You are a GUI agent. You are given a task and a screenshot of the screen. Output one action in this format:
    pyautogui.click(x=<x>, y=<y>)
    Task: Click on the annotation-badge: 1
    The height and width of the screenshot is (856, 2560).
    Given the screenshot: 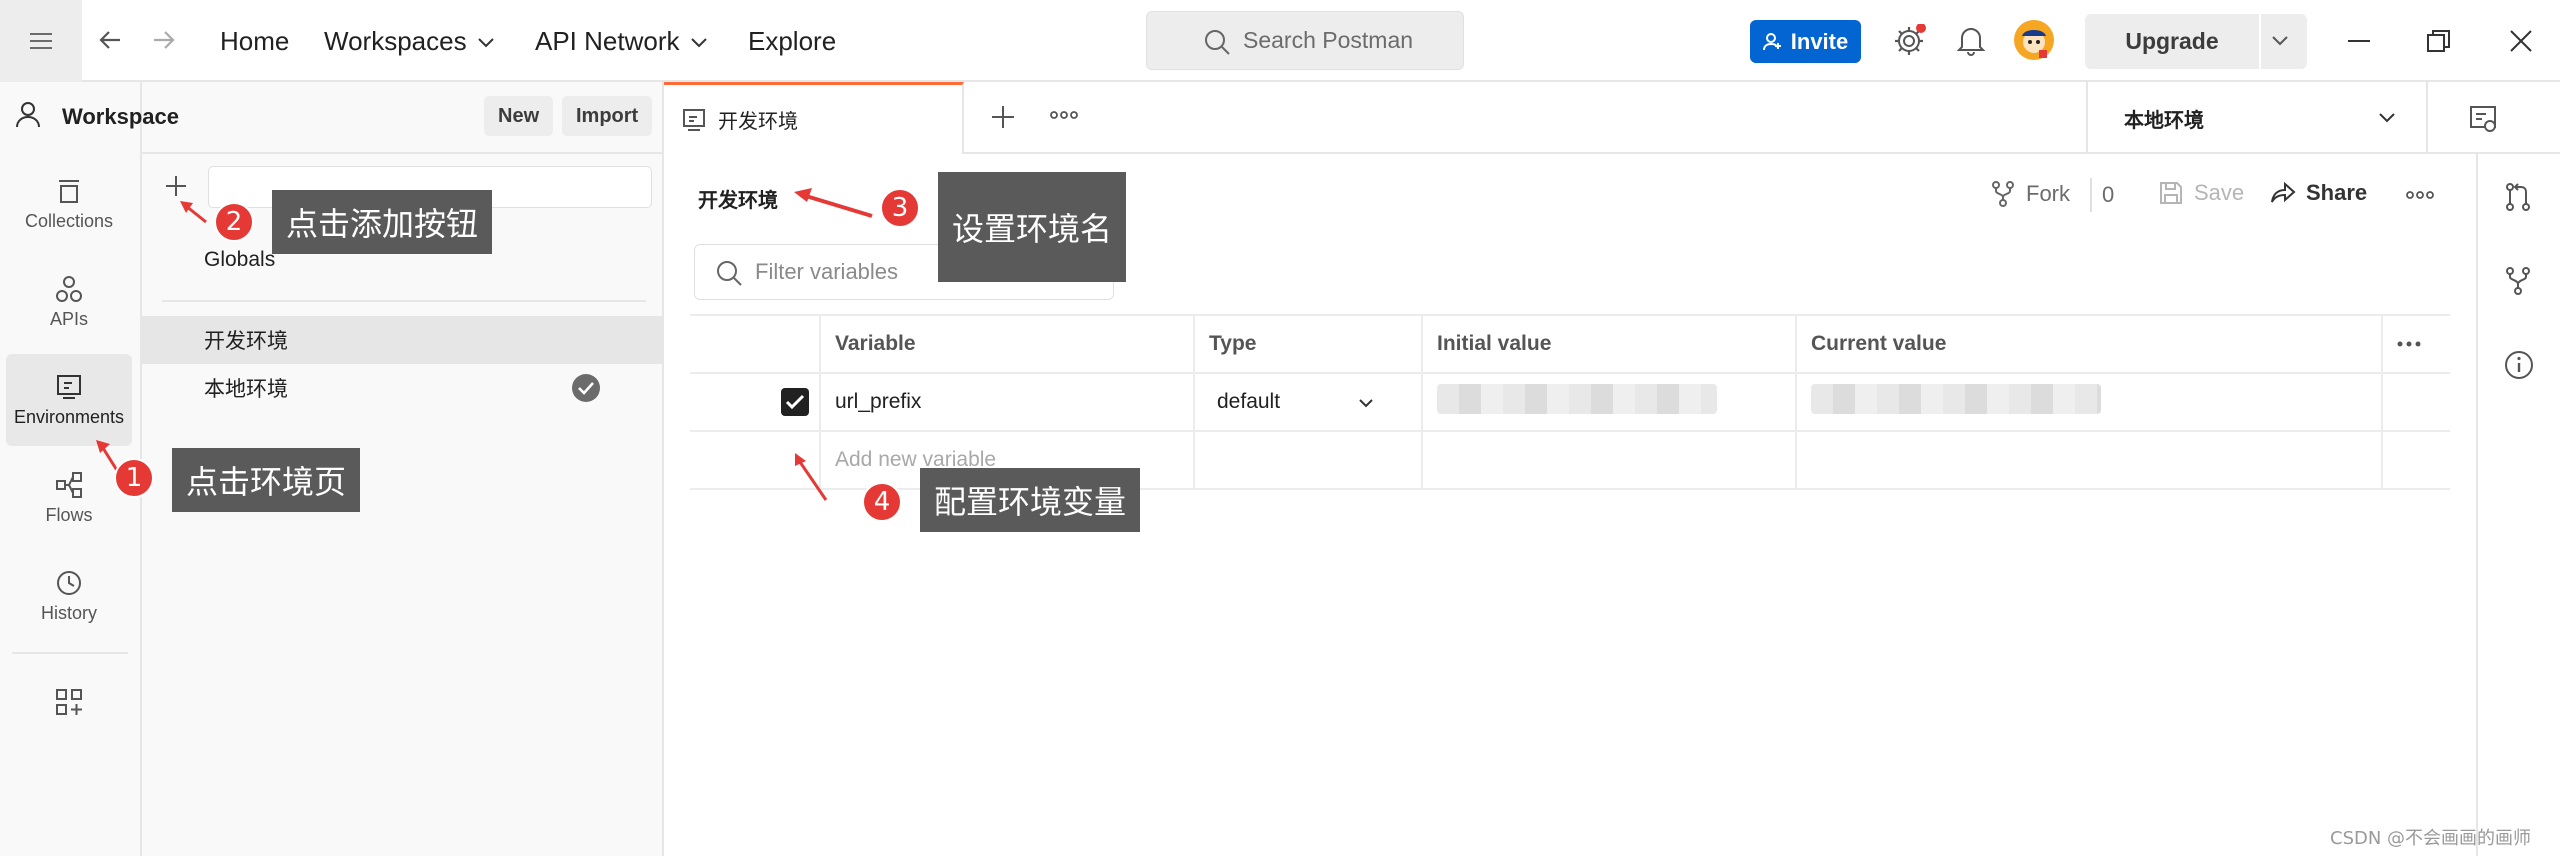 What is the action you would take?
    pyautogui.click(x=134, y=478)
    